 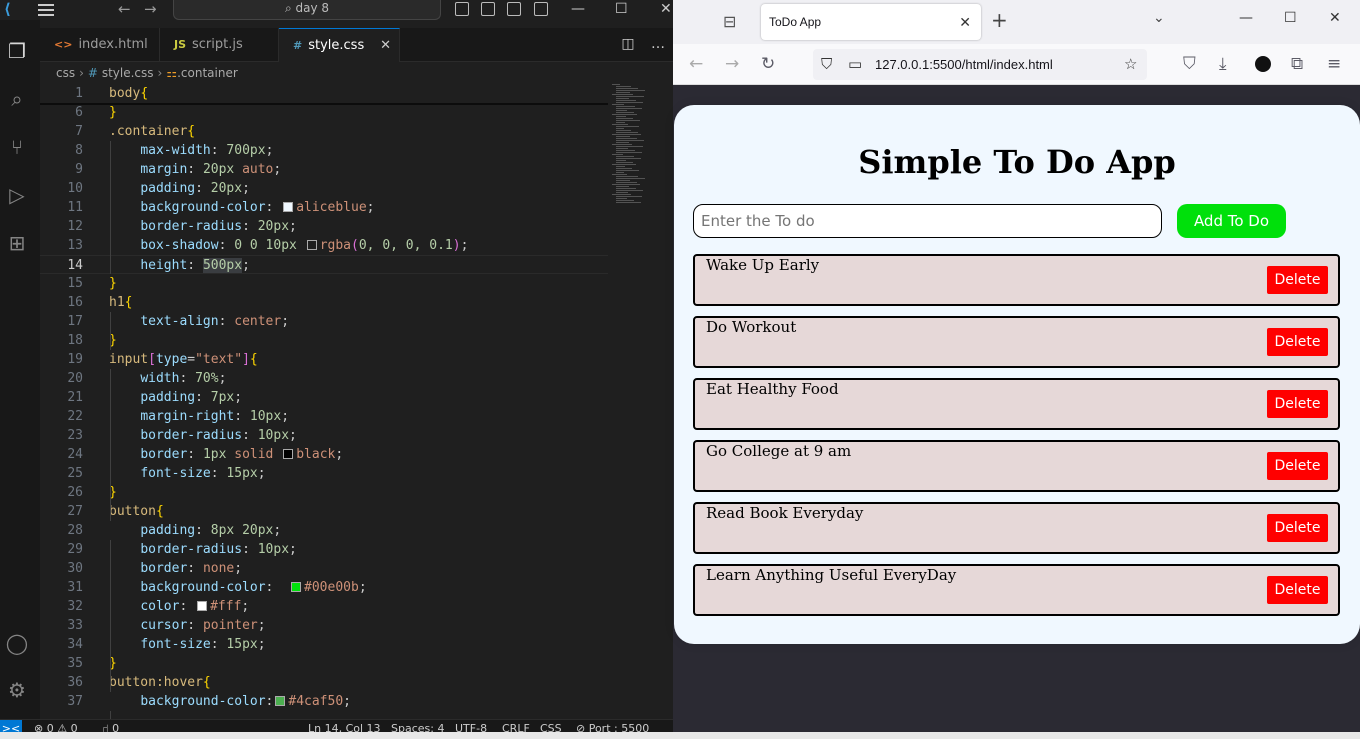 What do you see at coordinates (1334, 64) in the screenshot?
I see `menu-icon: ≡` at bounding box center [1334, 64].